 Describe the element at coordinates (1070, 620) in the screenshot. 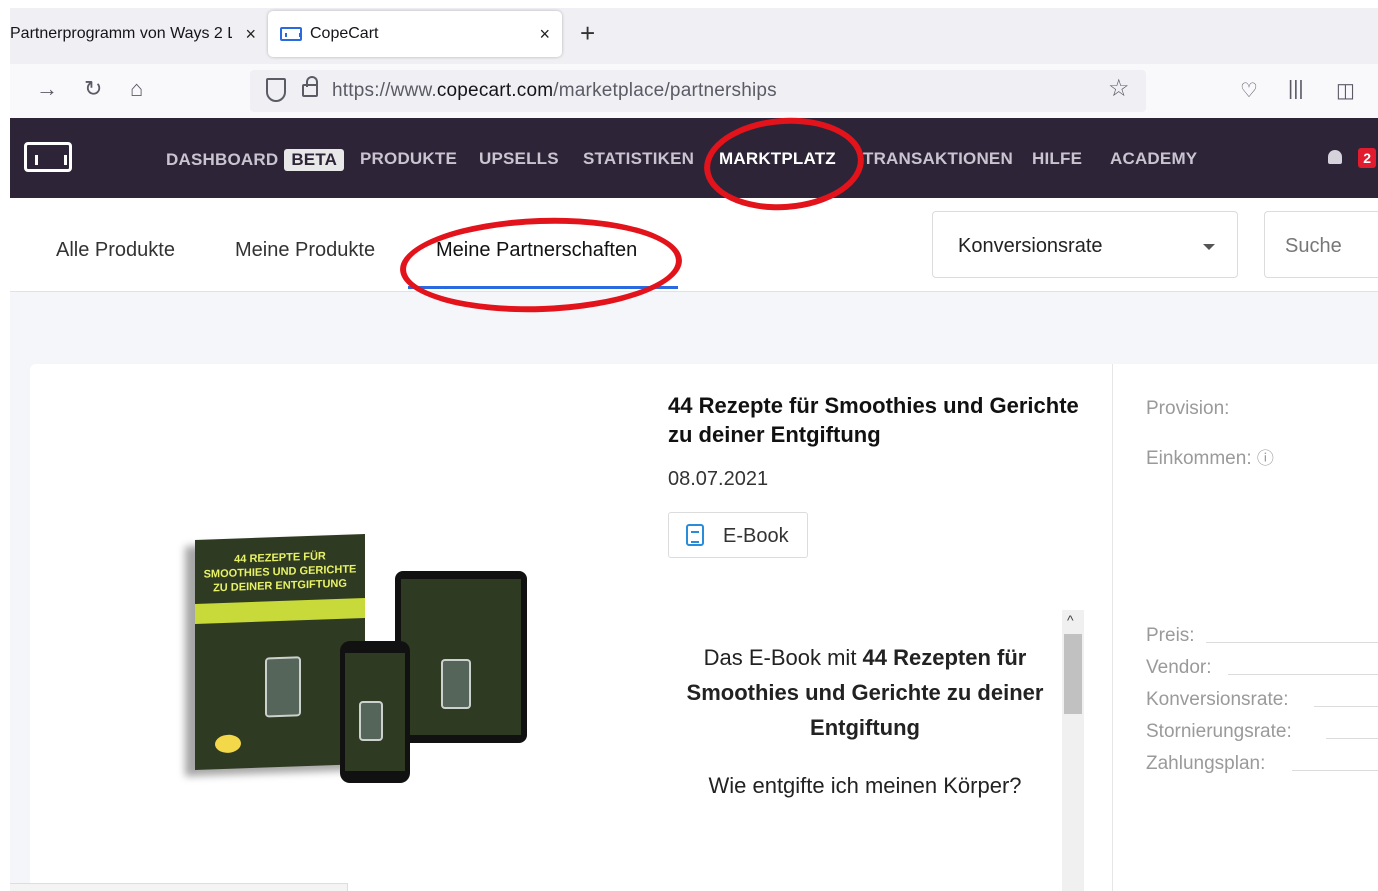

I see `scroll-up-icon: ^` at that location.